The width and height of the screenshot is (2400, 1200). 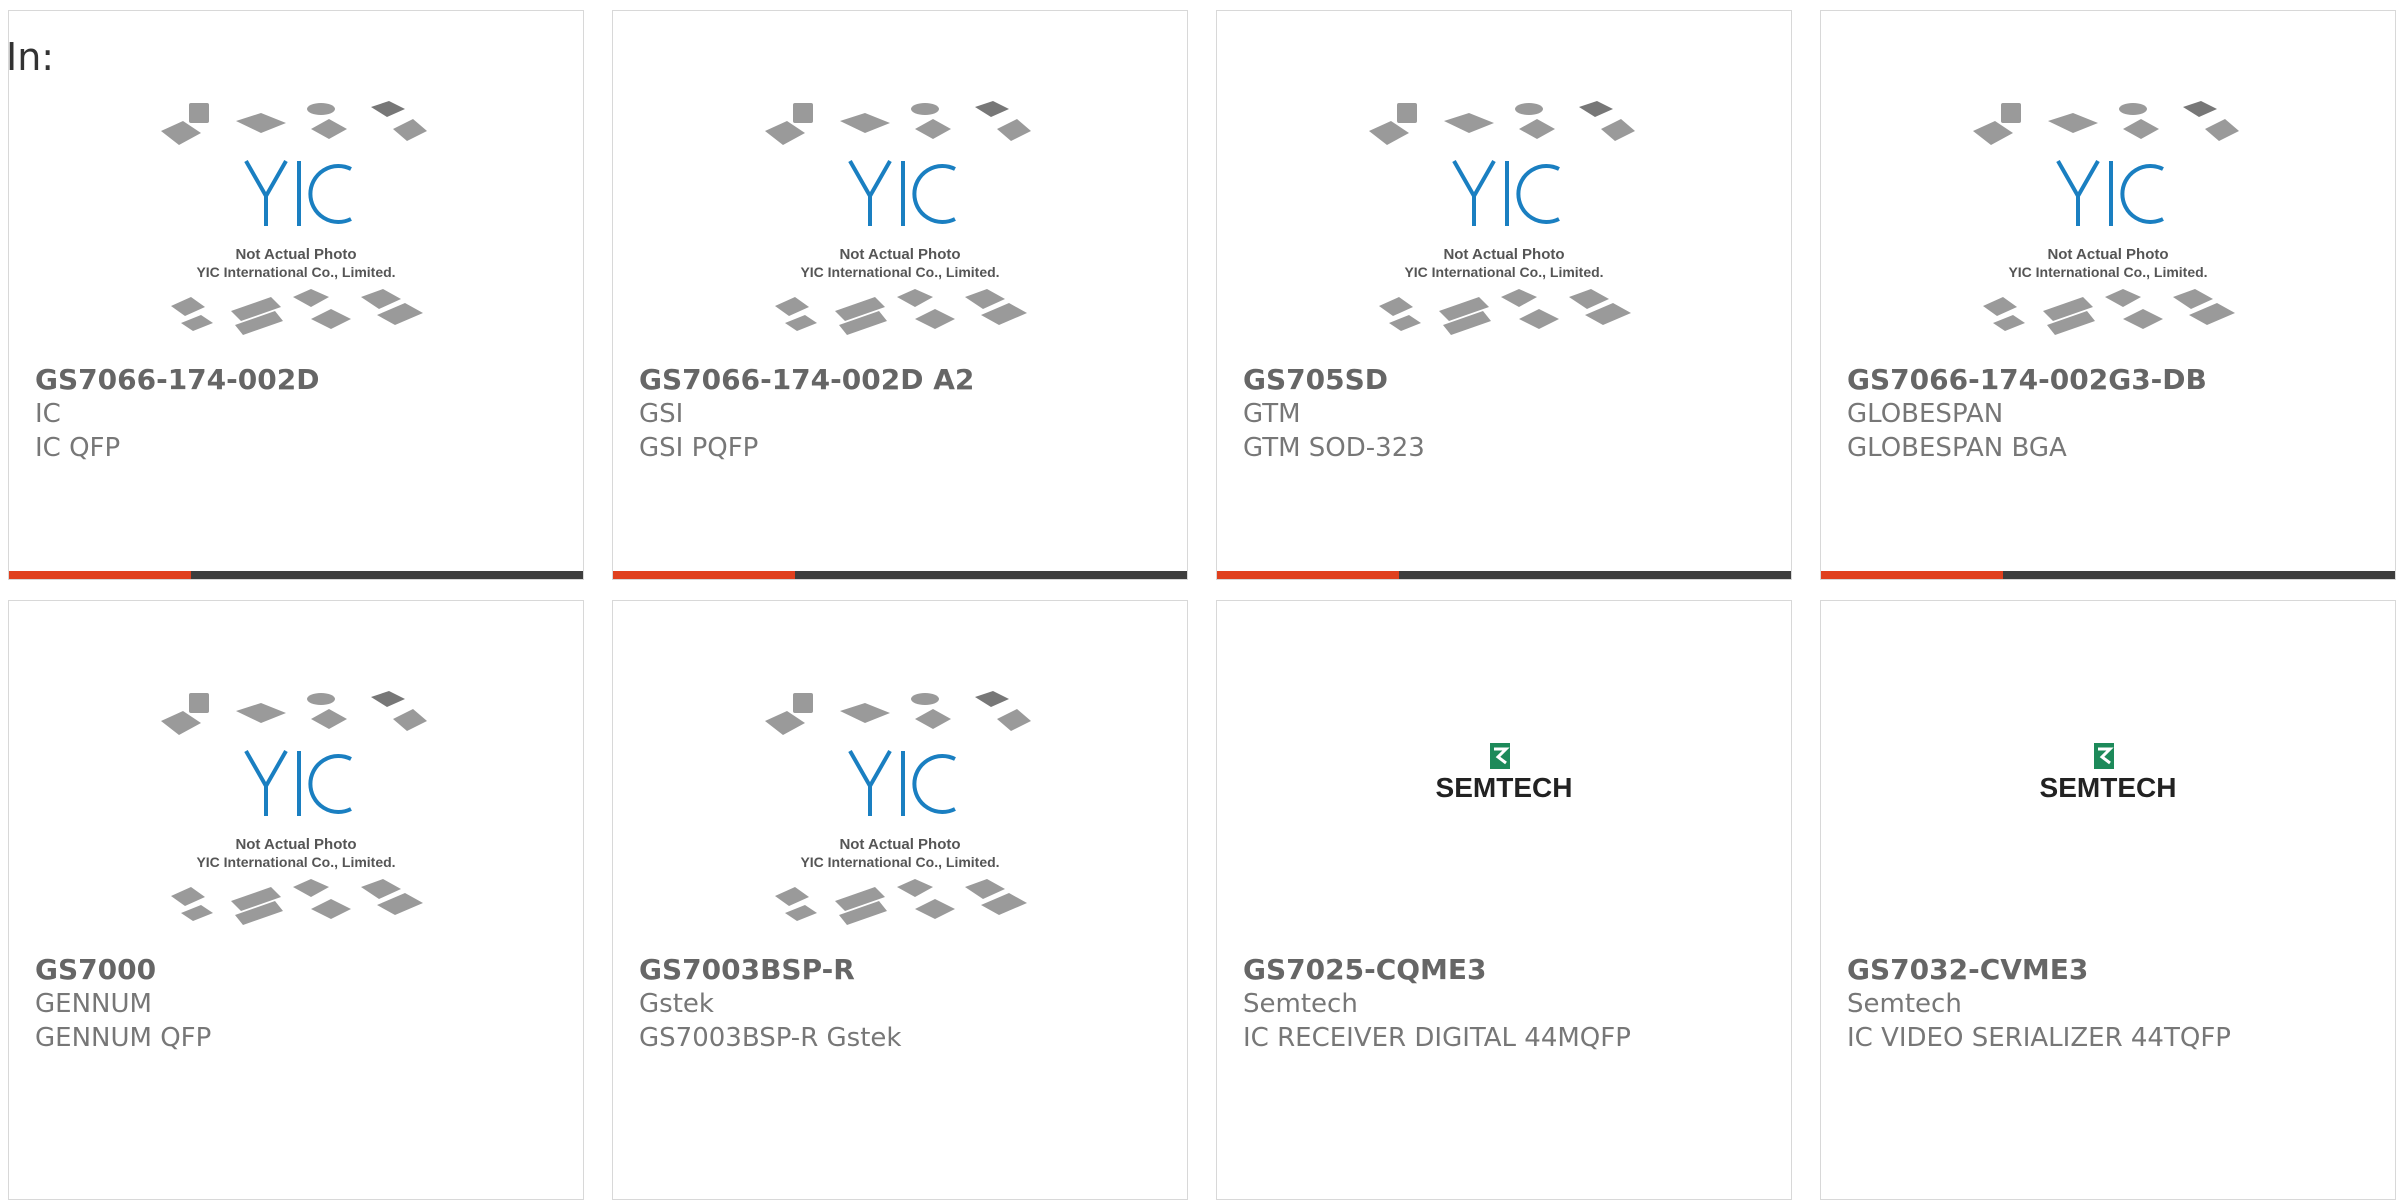 I want to click on part-number: GS7025-CQME3, so click(x=1437, y=970).